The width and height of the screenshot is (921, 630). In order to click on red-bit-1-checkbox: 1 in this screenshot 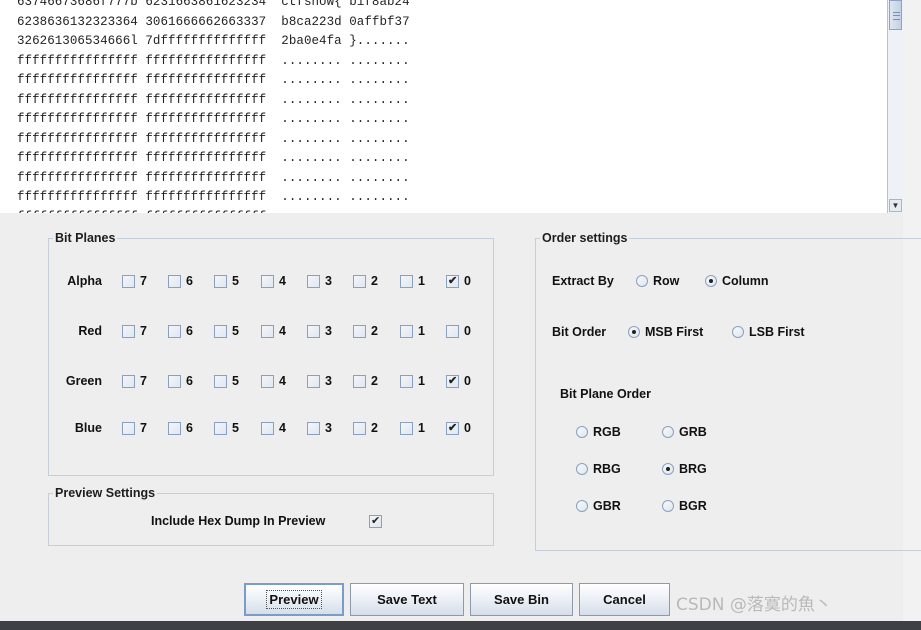, I will do `click(412, 331)`.